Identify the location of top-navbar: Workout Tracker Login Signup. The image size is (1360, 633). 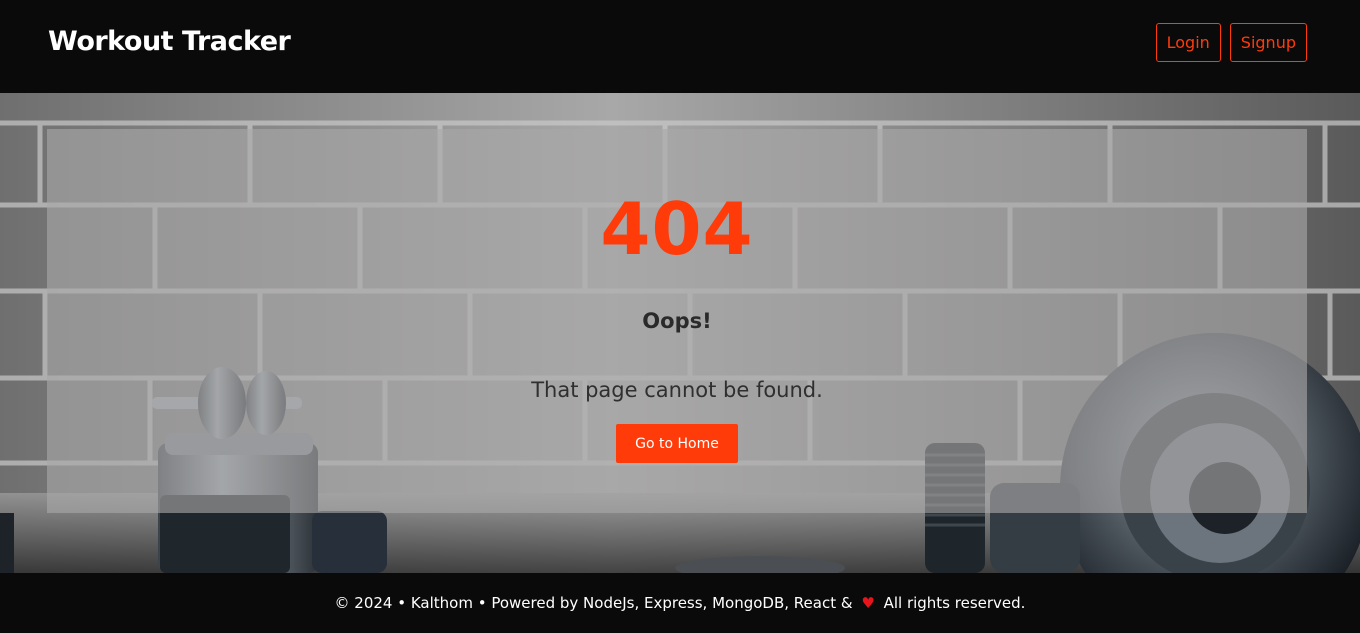
(680, 46).